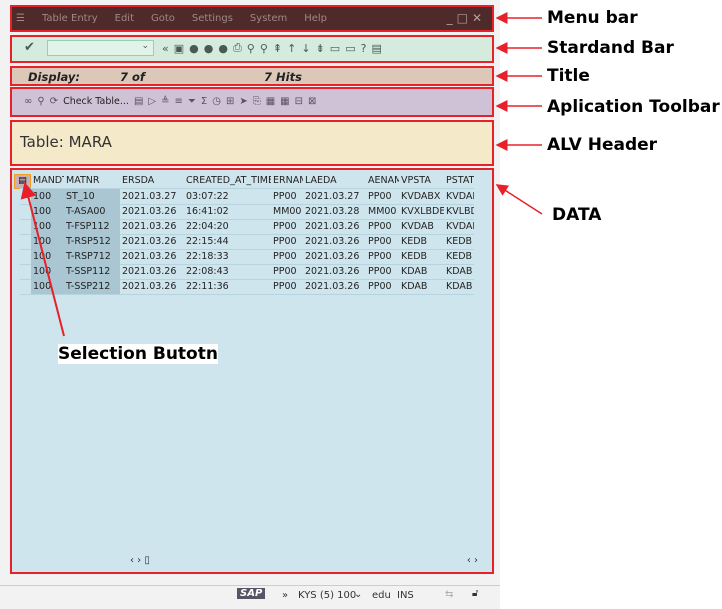 This screenshot has height=609, width=722. Describe the element at coordinates (42, 259) in the screenshot. I see `arrow-selection-button` at that location.